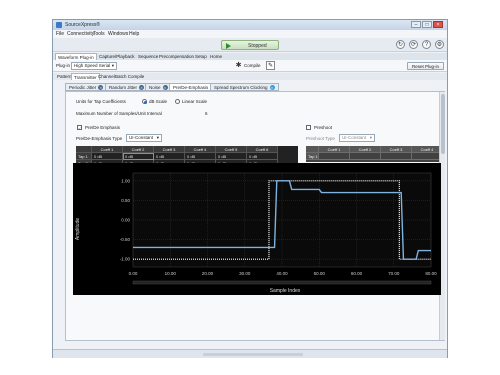 Image resolution: width=500 pixels, height=375 pixels. Describe the element at coordinates (125, 259) in the screenshot. I see `y-tick-label: -1.00` at that location.